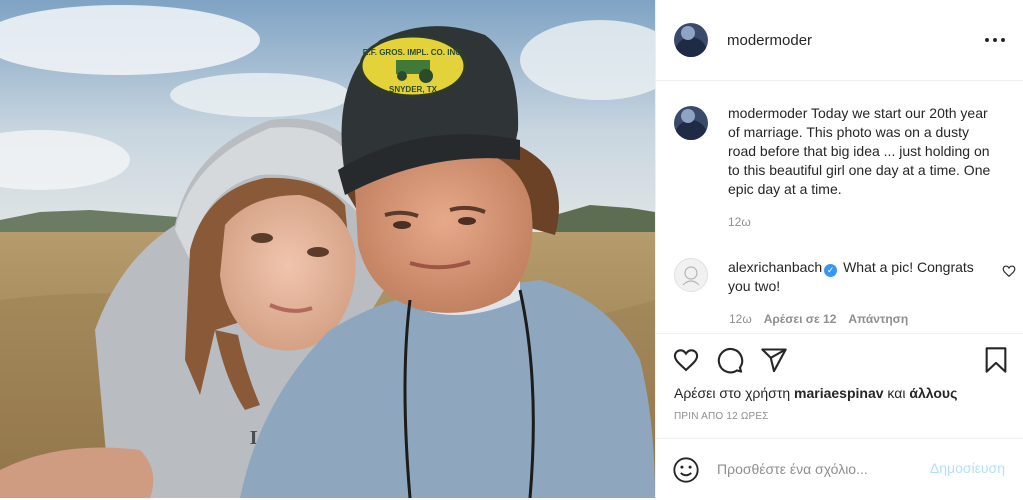 The width and height of the screenshot is (1023, 500). Describe the element at coordinates (862, 222) in the screenshot. I see `caption-time: 12ω` at that location.